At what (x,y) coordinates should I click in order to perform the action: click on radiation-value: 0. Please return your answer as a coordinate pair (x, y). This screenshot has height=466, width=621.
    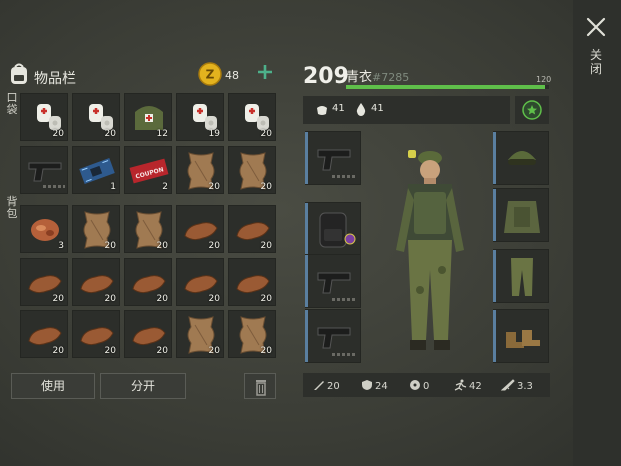
    Looking at the image, I should click on (426, 386).